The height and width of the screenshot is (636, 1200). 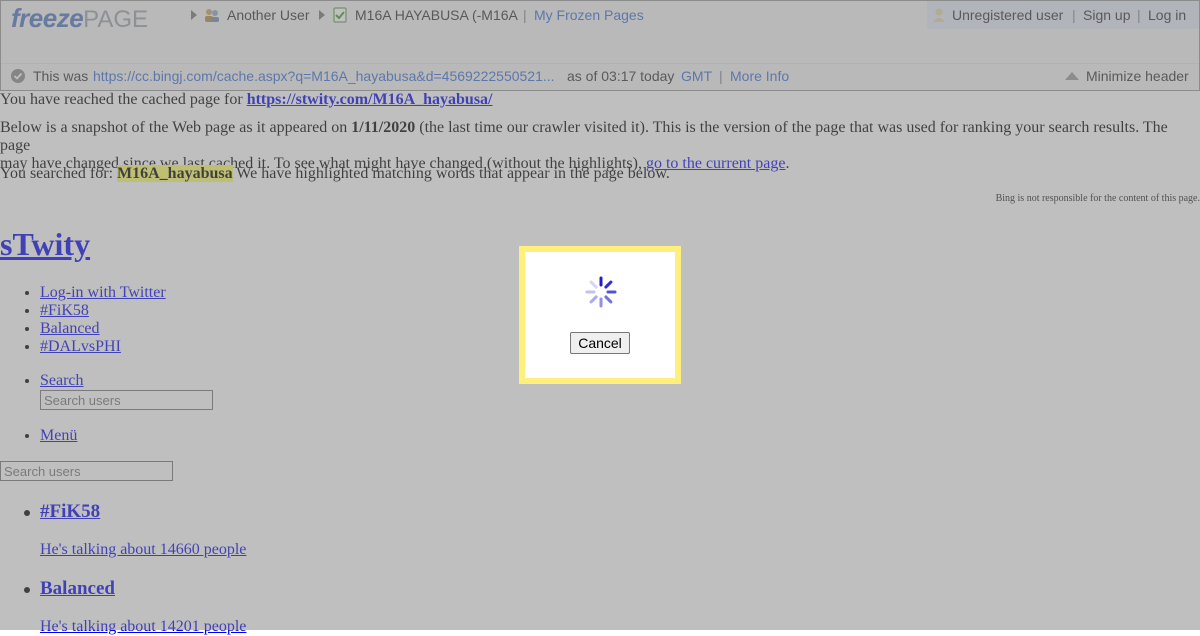 What do you see at coordinates (600, 343) in the screenshot?
I see `cancel-button: Cancel` at bounding box center [600, 343].